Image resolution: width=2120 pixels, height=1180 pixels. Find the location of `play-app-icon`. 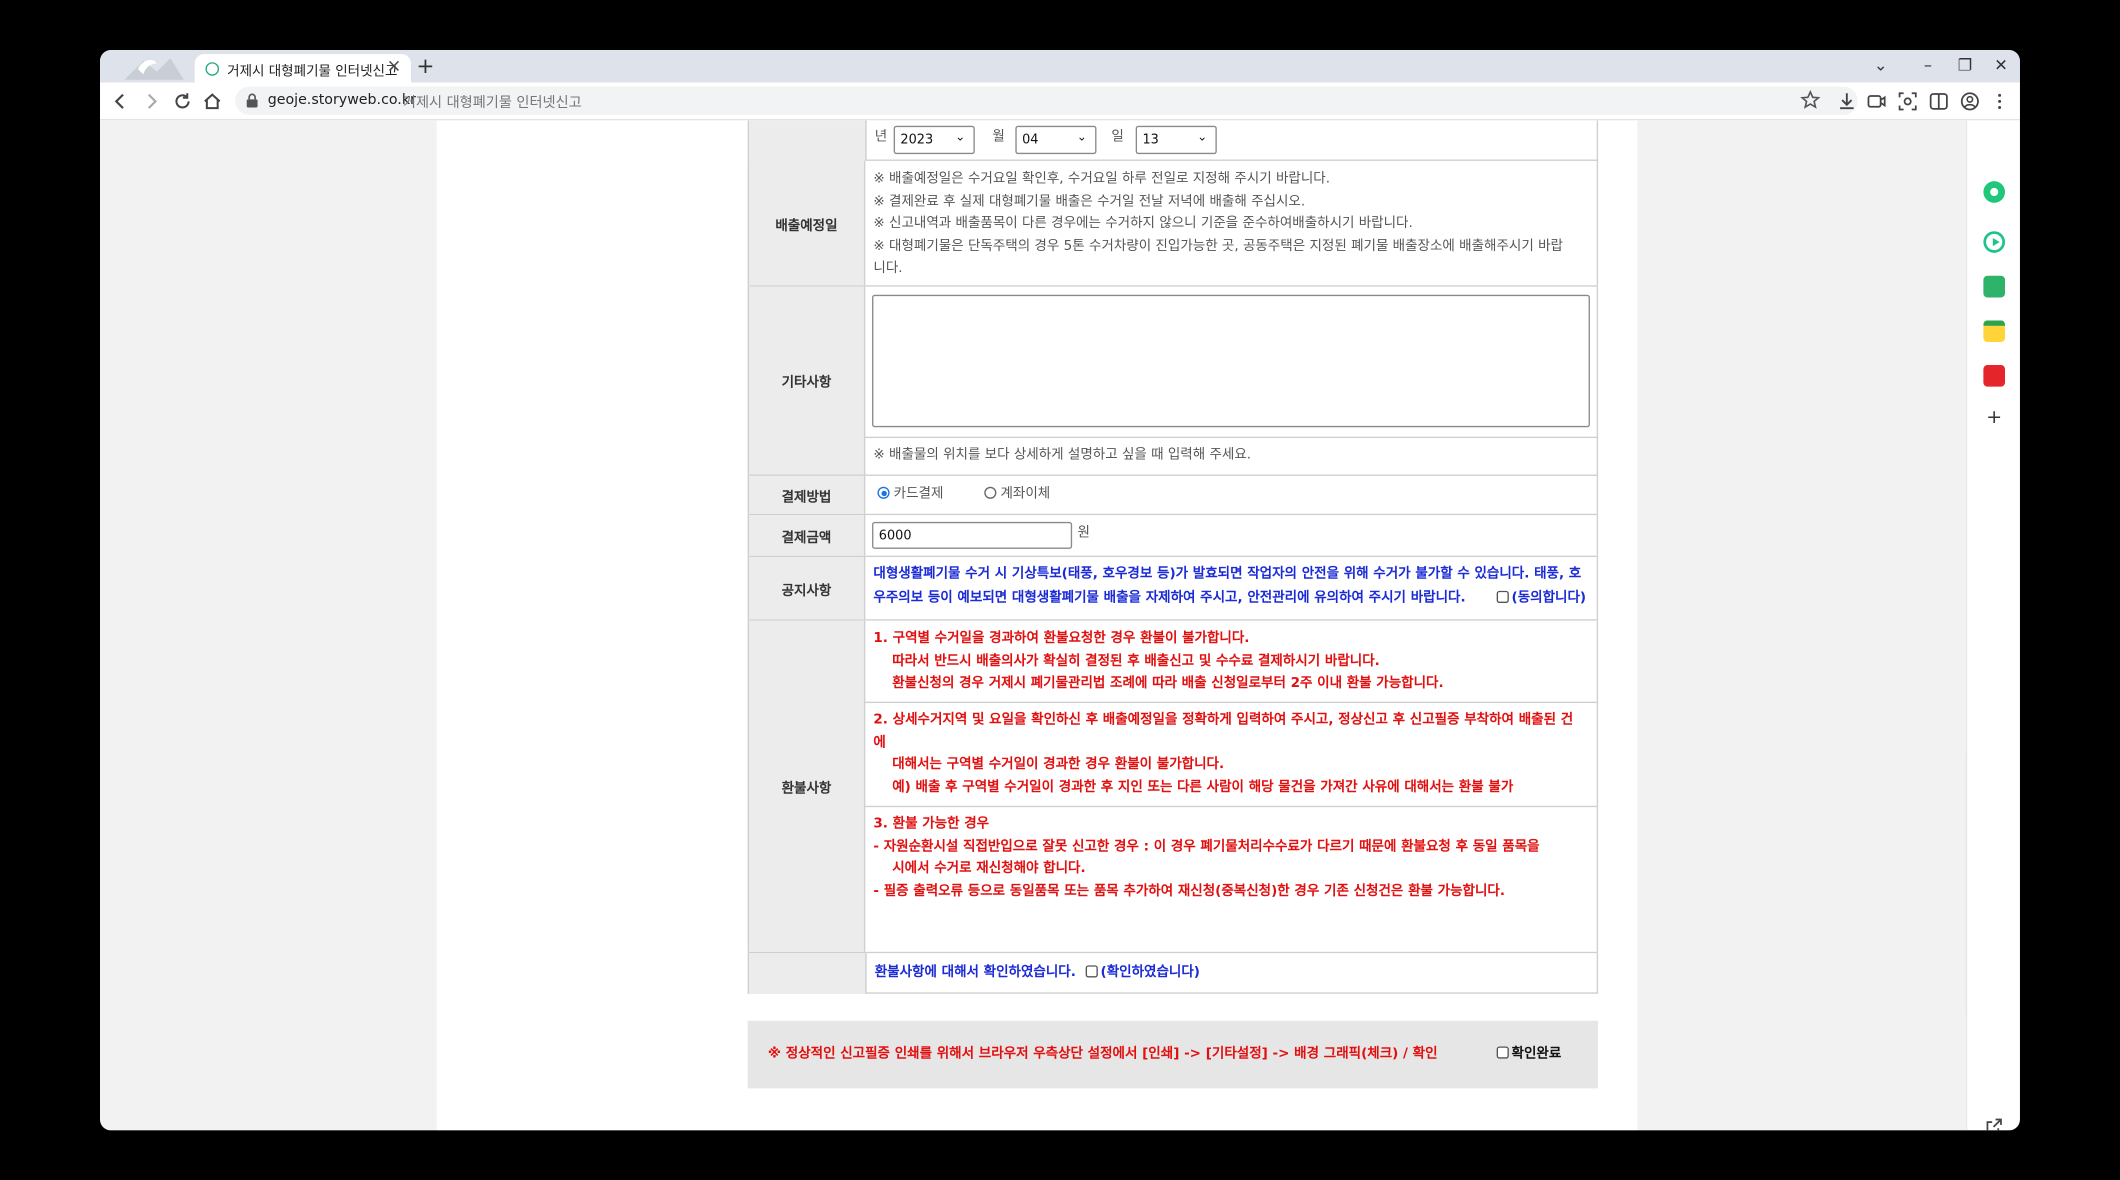

play-app-icon is located at coordinates (1994, 242).